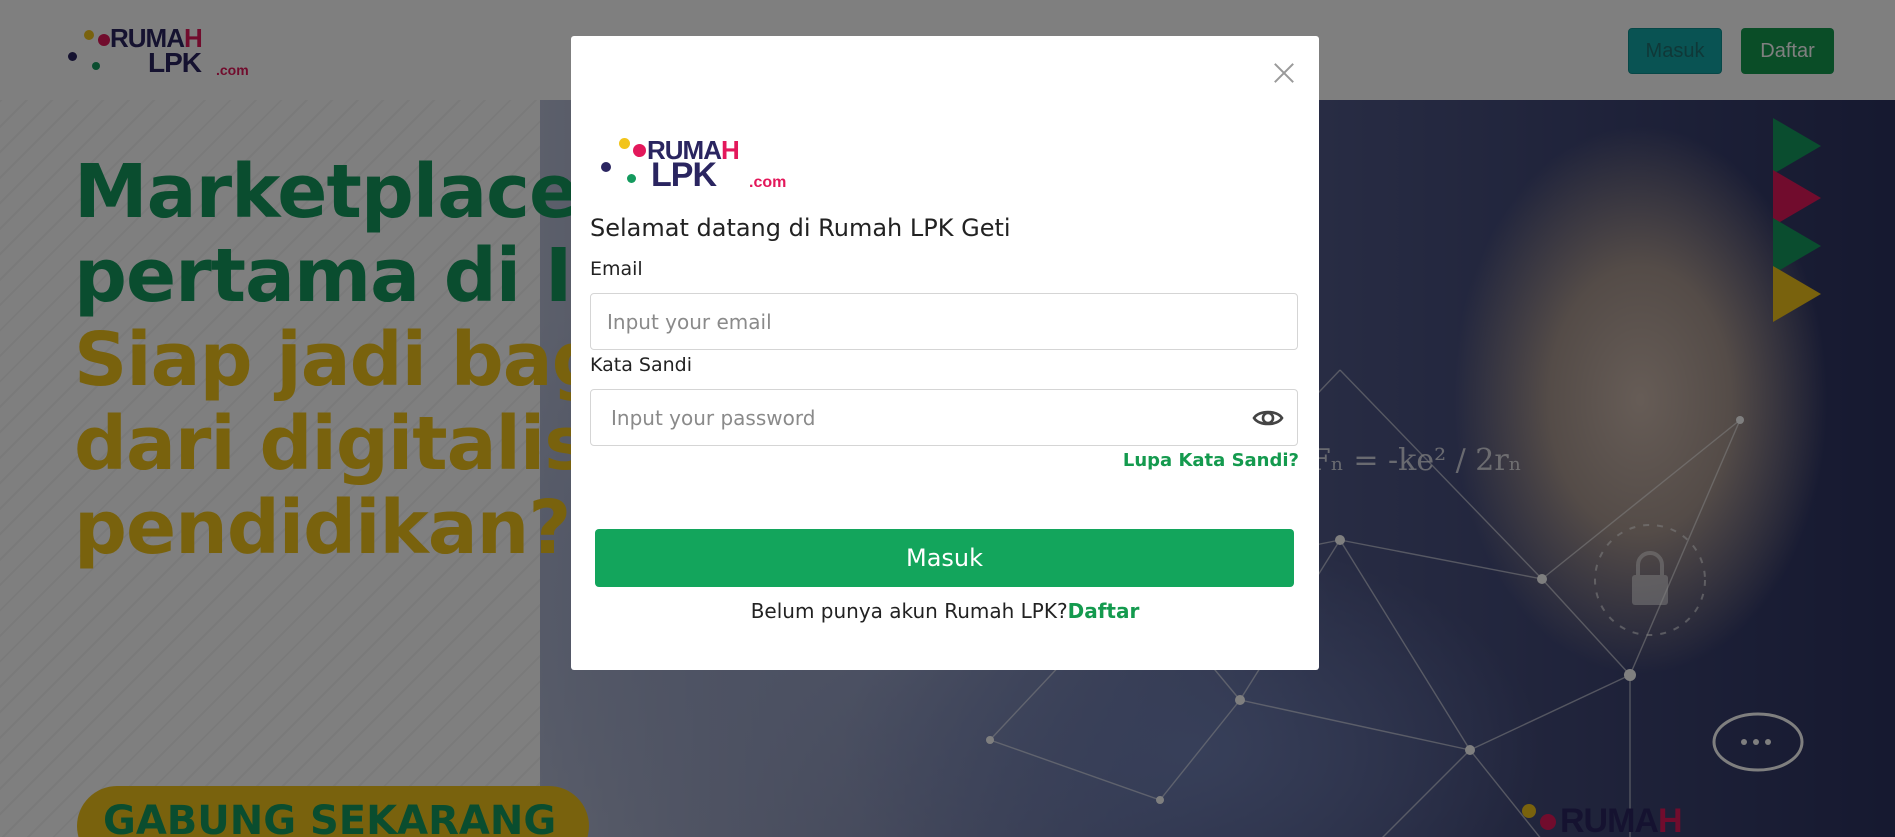  I want to click on logo-dot-green, so click(631, 178).